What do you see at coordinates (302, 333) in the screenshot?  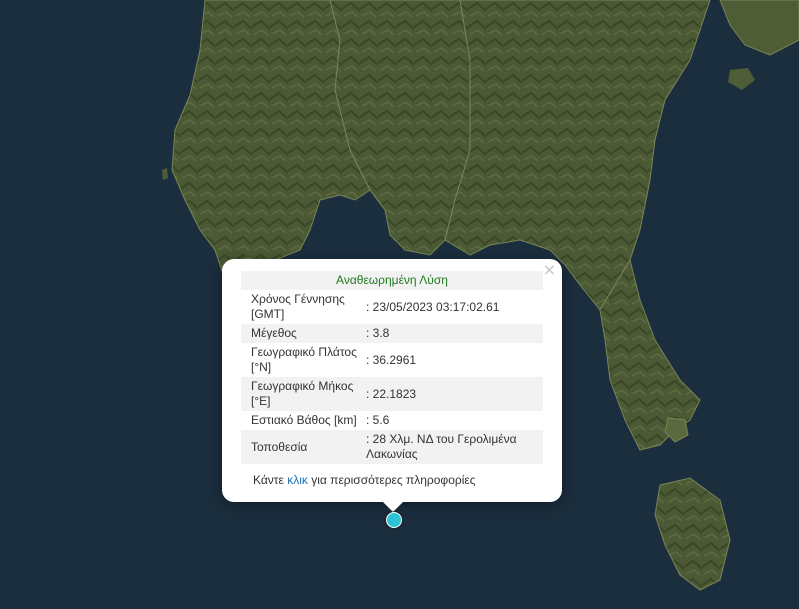 I see `row-label: Μέγεθος` at bounding box center [302, 333].